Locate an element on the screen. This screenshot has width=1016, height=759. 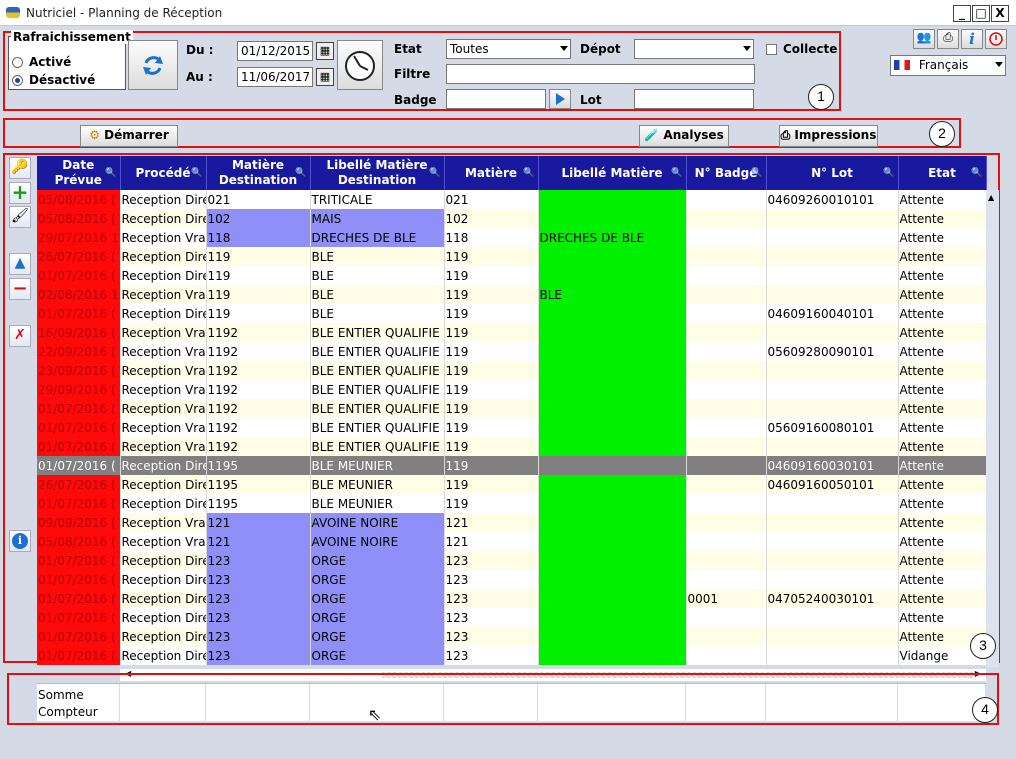
table-cell-mat: 121 is located at coordinates (491, 541).